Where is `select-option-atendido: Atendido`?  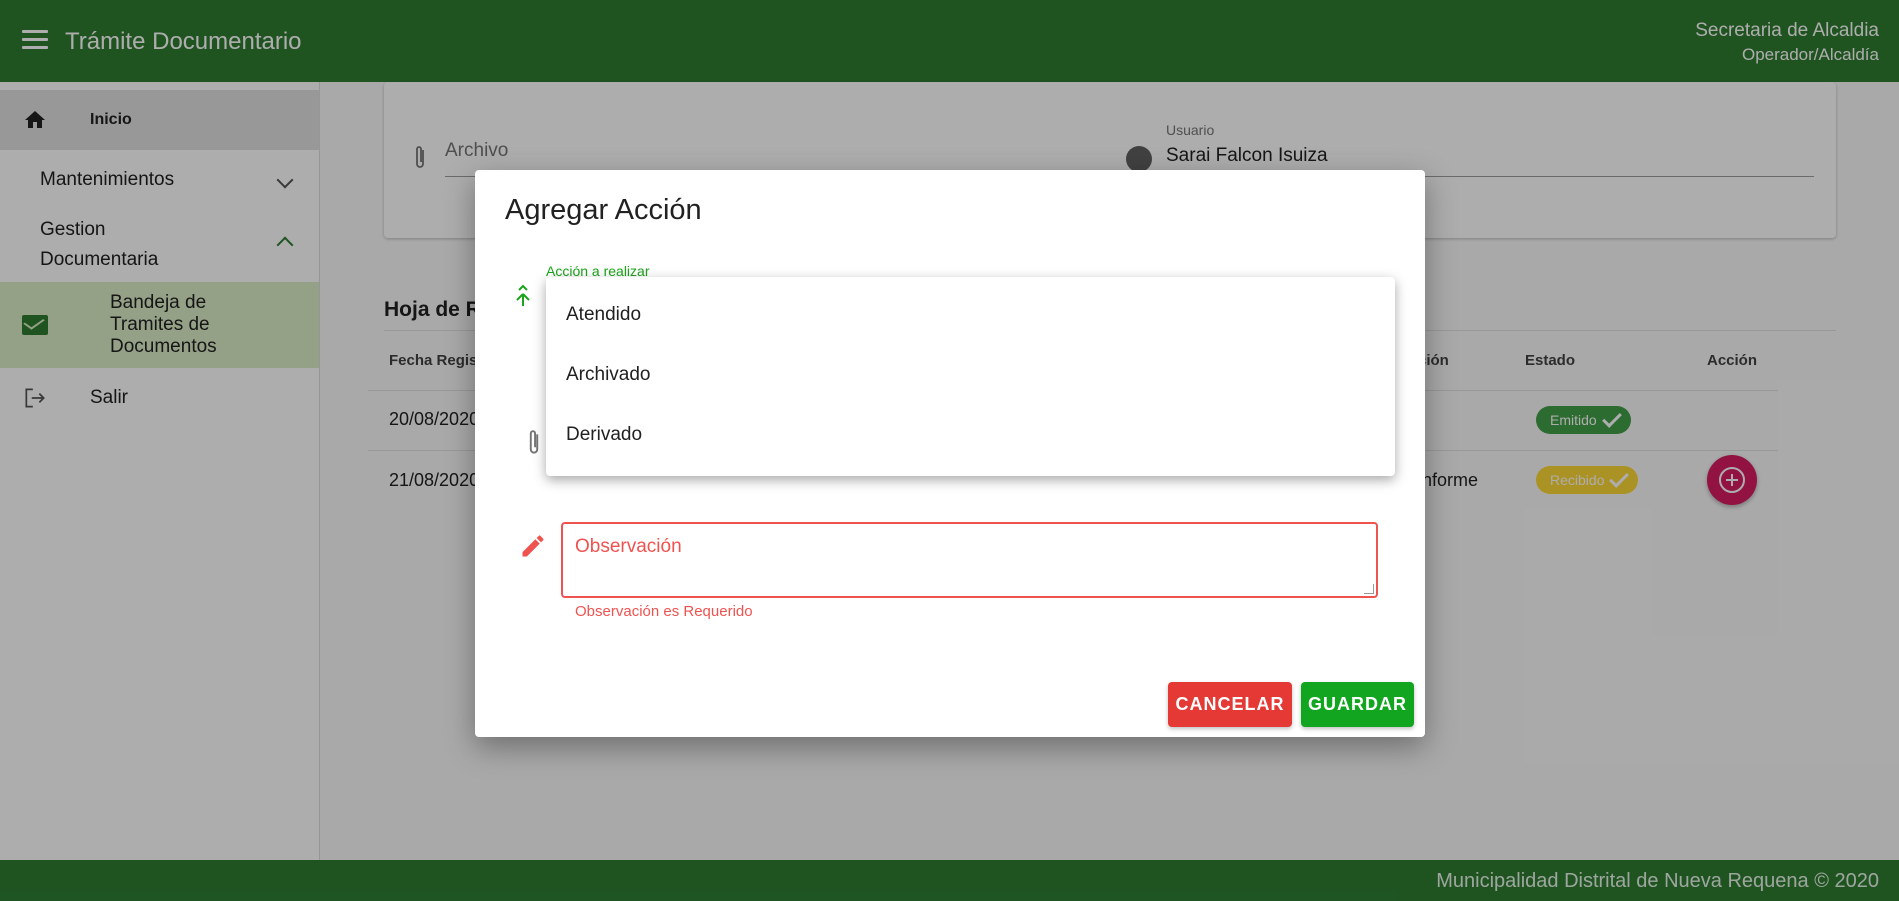
select-option-atendido: Atendido is located at coordinates (970, 315).